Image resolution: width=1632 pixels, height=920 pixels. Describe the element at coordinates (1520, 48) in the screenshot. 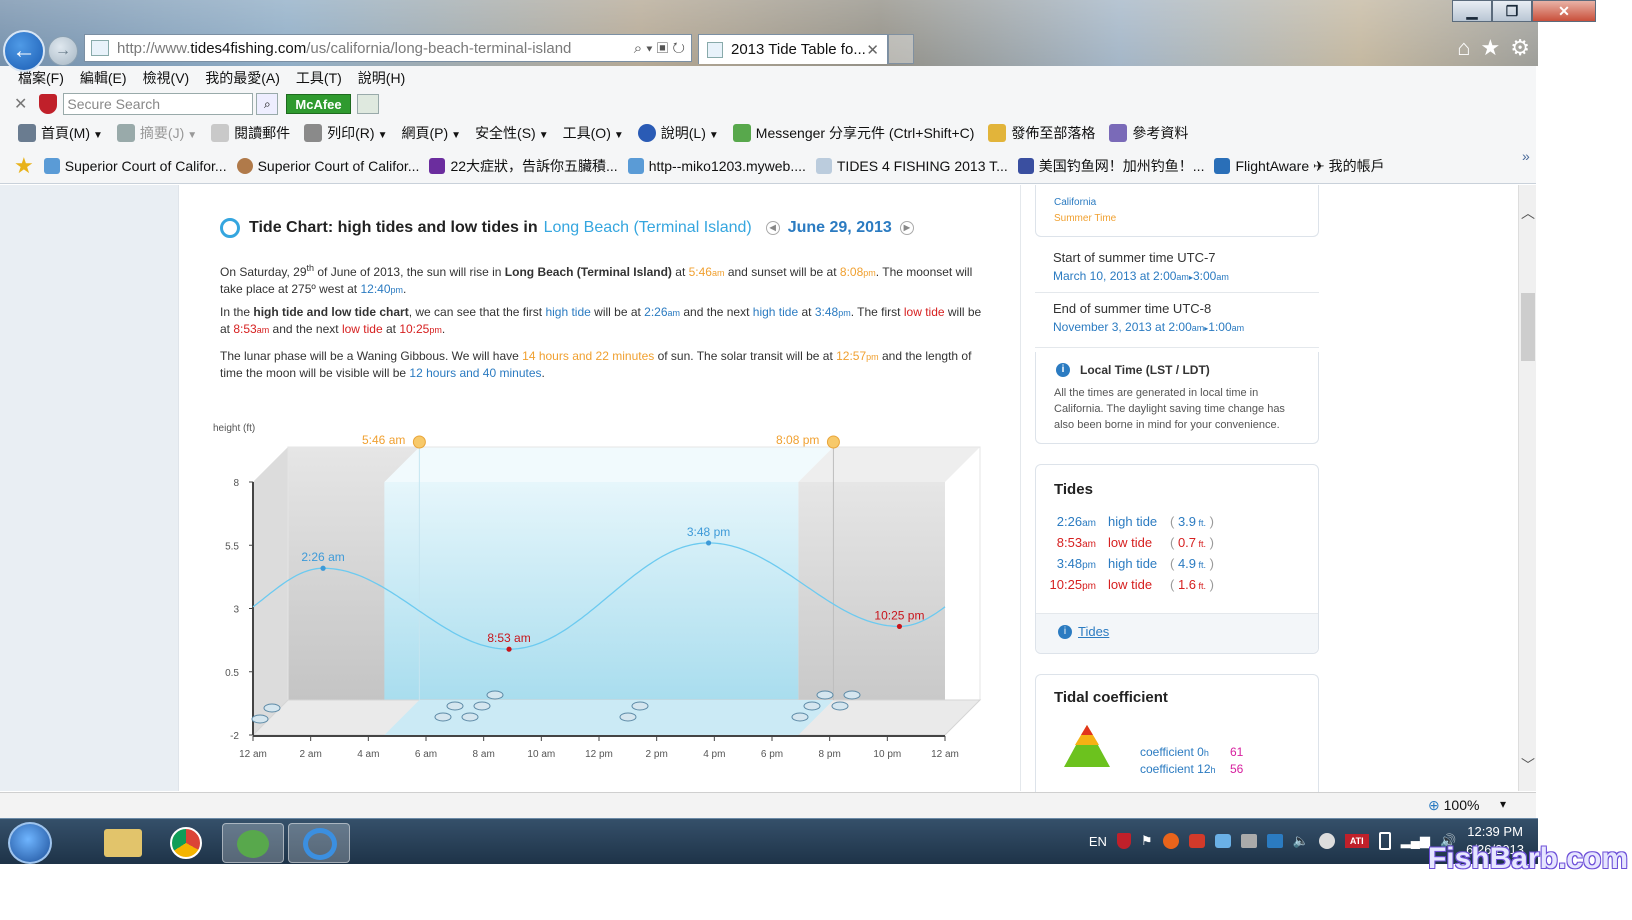

I see `gear-icon: ⚙` at that location.